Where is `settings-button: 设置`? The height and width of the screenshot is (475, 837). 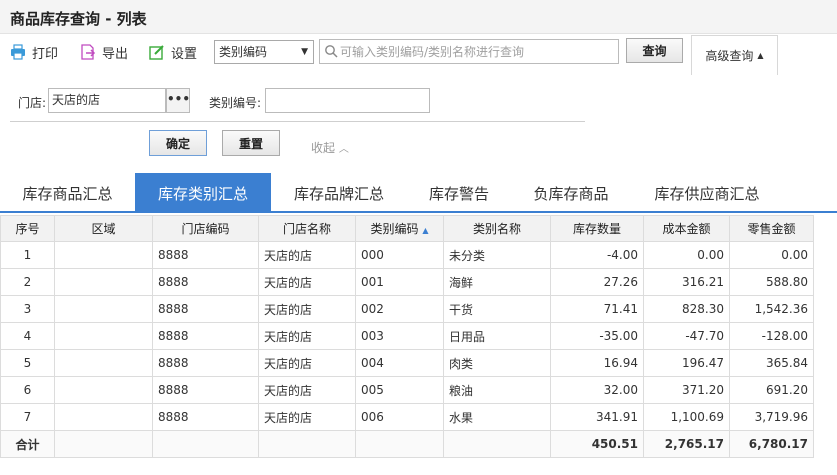 settings-button: 设置 is located at coordinates (173, 52).